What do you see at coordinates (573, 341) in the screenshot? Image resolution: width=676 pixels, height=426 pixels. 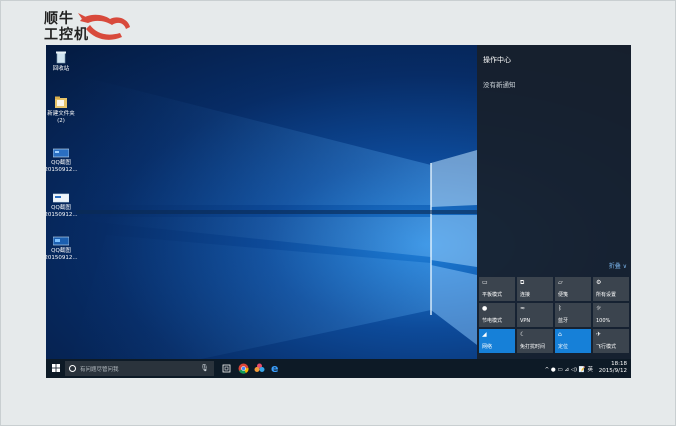 I see `tile-location: ⌂ 定位` at bounding box center [573, 341].